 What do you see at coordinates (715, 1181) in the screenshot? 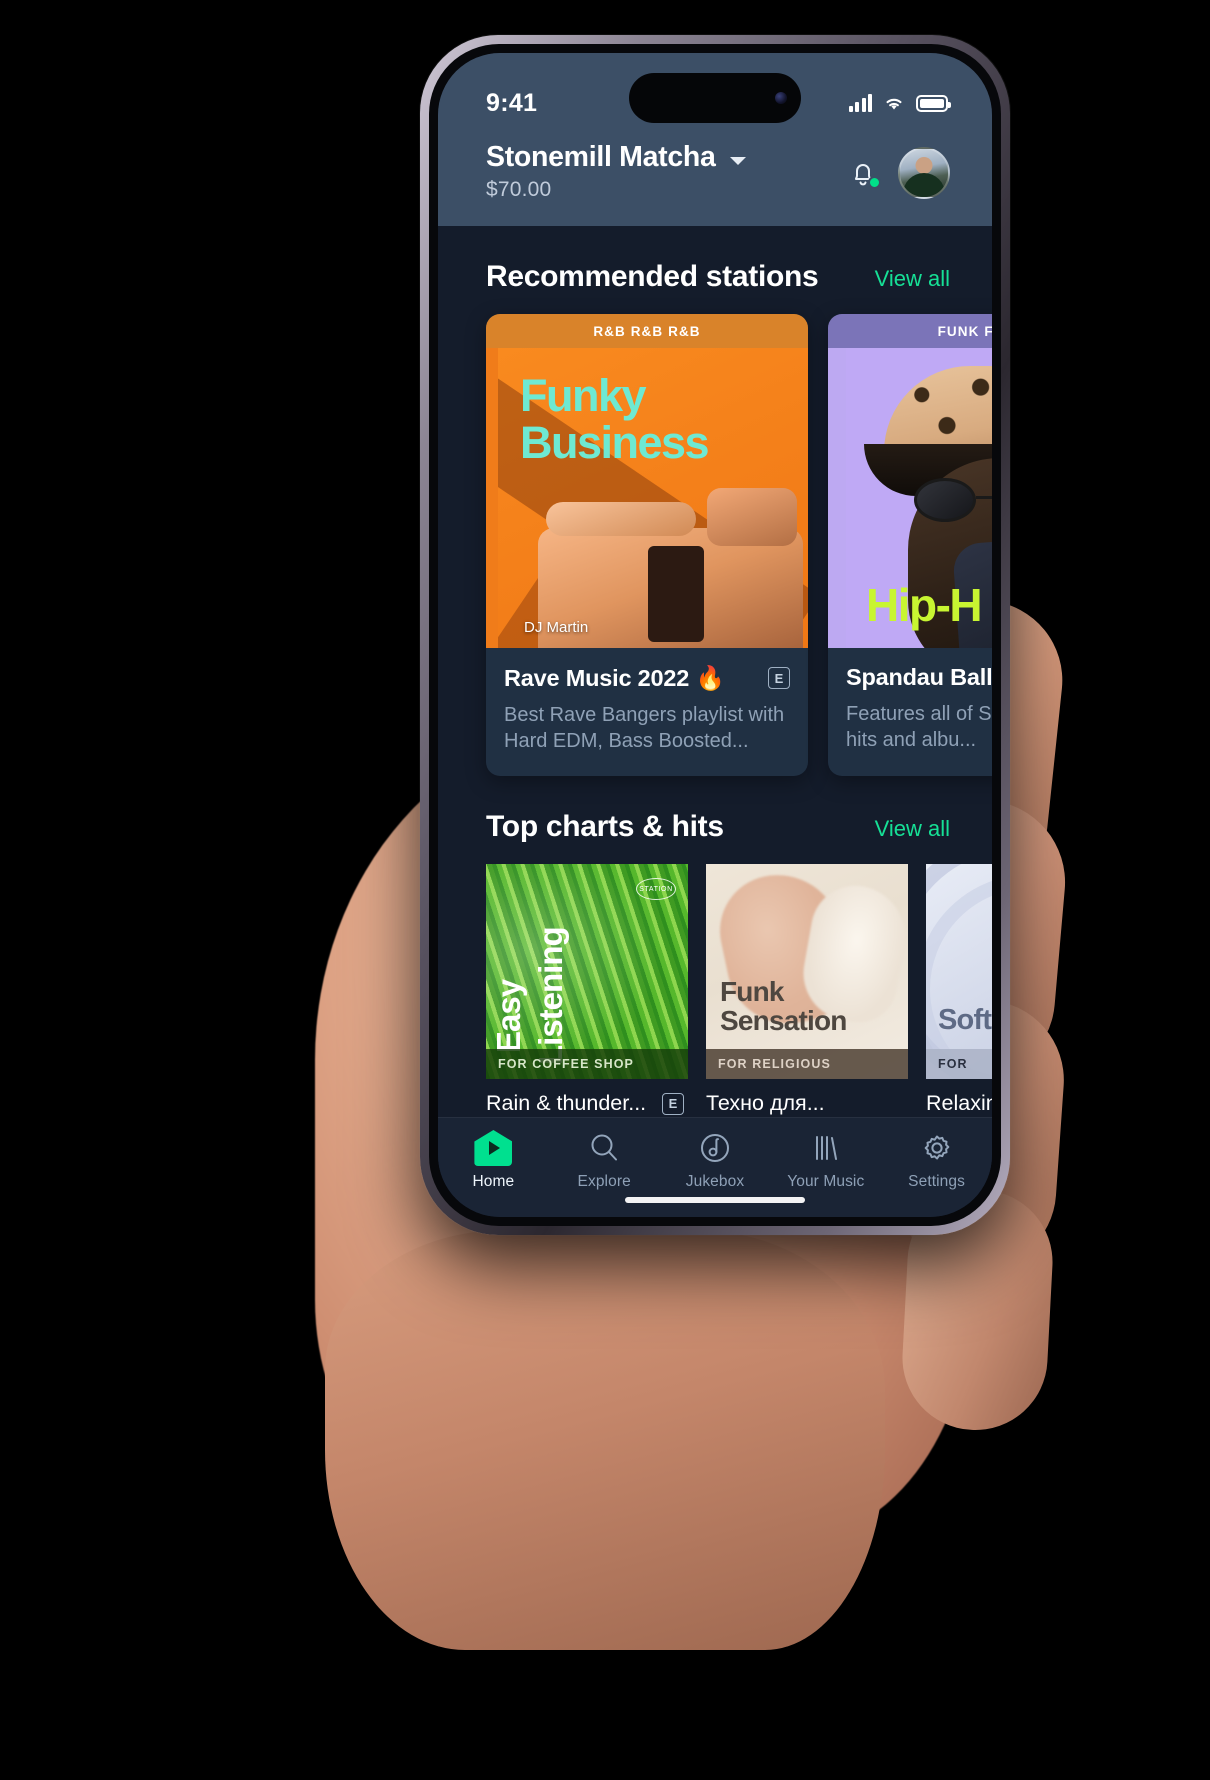
I see `tab-label-jukebox: Jukebox` at bounding box center [715, 1181].